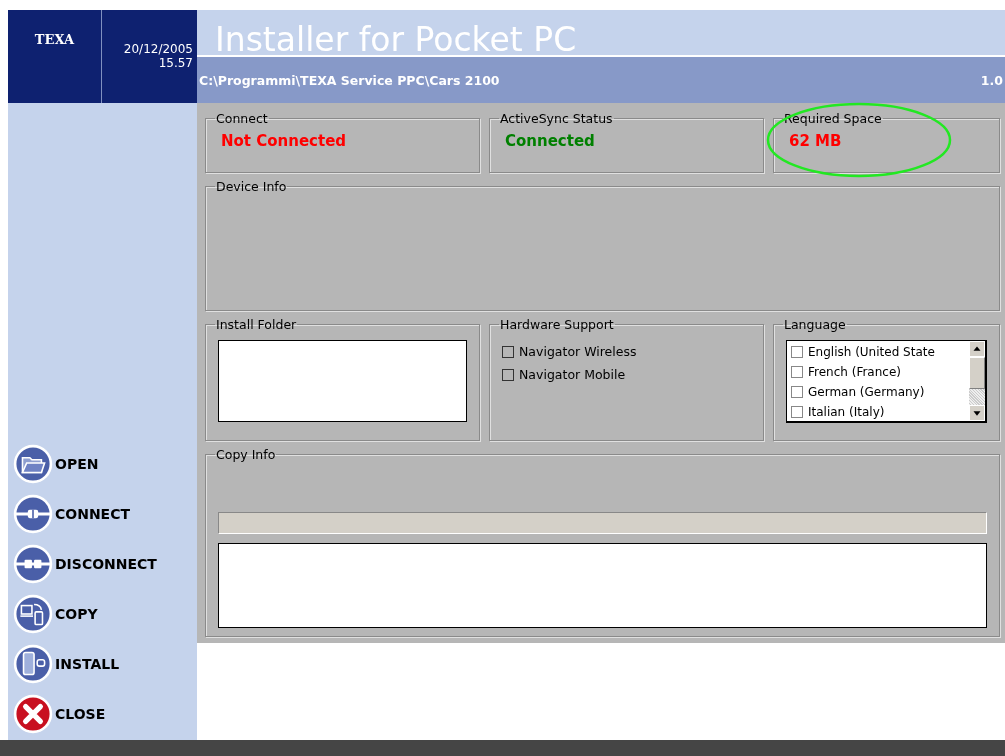 Image resolution: width=1005 pixels, height=756 pixels. What do you see at coordinates (82, 564) in the screenshot?
I see `sidebar-button: DISCONNECT` at bounding box center [82, 564].